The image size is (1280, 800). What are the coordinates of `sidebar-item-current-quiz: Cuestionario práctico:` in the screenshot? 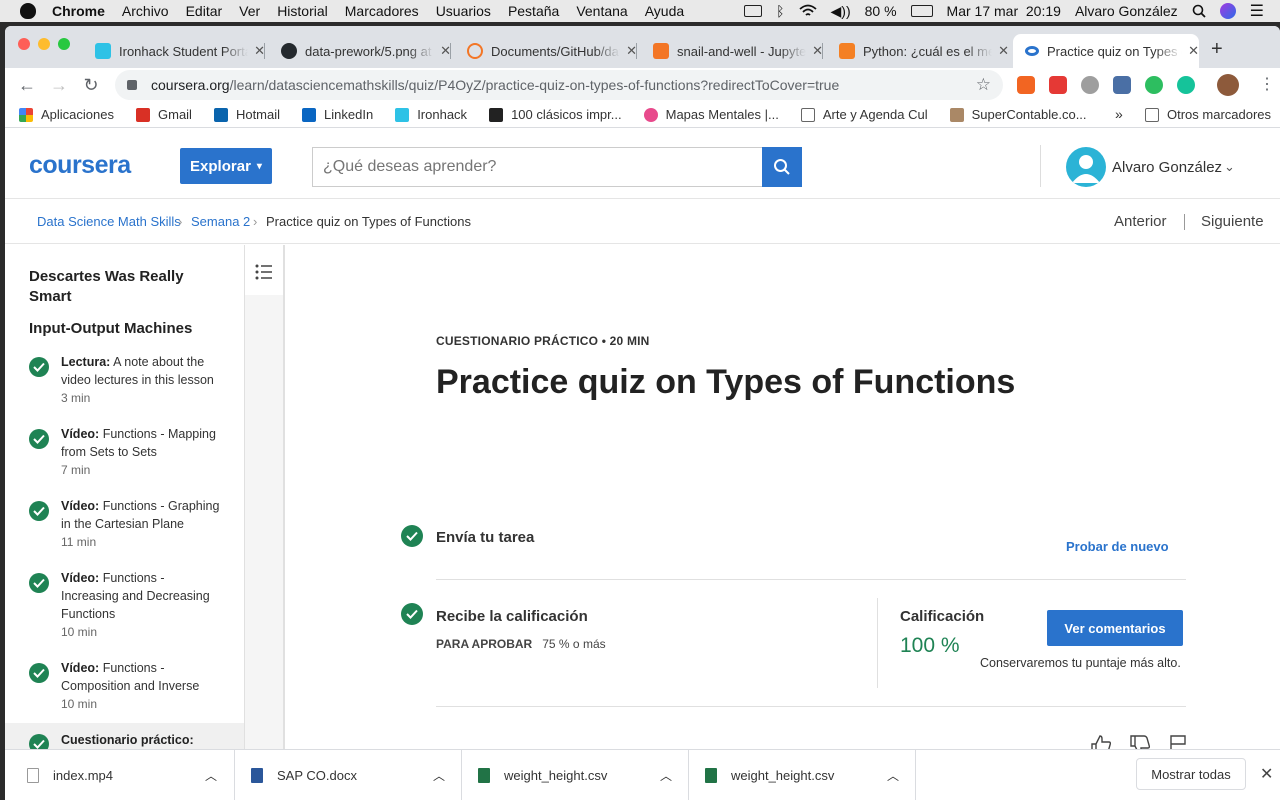 It's located at (124, 736).